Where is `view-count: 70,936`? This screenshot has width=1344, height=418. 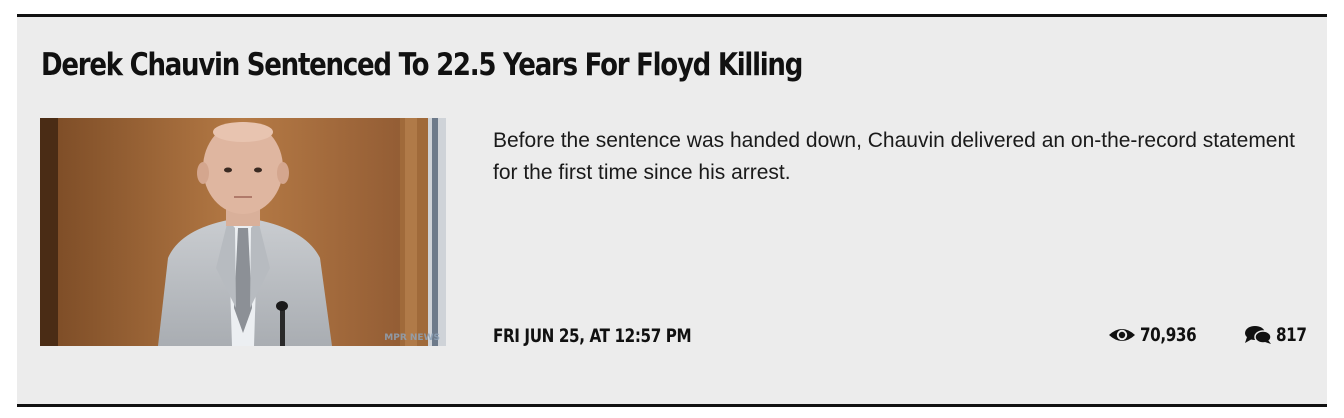 view-count: 70,936 is located at coordinates (1159, 335).